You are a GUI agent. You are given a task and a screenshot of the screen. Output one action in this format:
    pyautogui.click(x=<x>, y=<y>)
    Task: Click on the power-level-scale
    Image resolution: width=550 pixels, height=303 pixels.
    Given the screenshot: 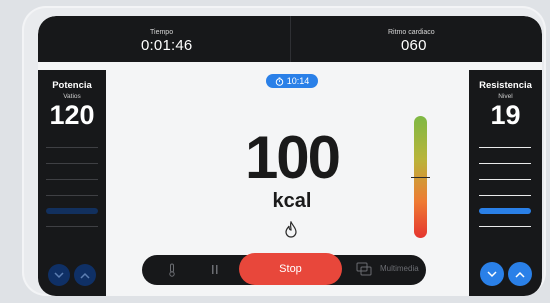 What is the action you would take?
    pyautogui.click(x=72, y=194)
    